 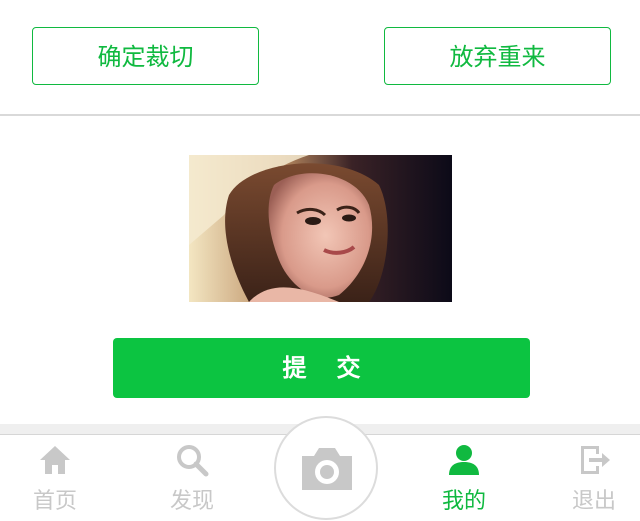 What do you see at coordinates (463, 501) in the screenshot?
I see `tab-mine-label: 我的` at bounding box center [463, 501].